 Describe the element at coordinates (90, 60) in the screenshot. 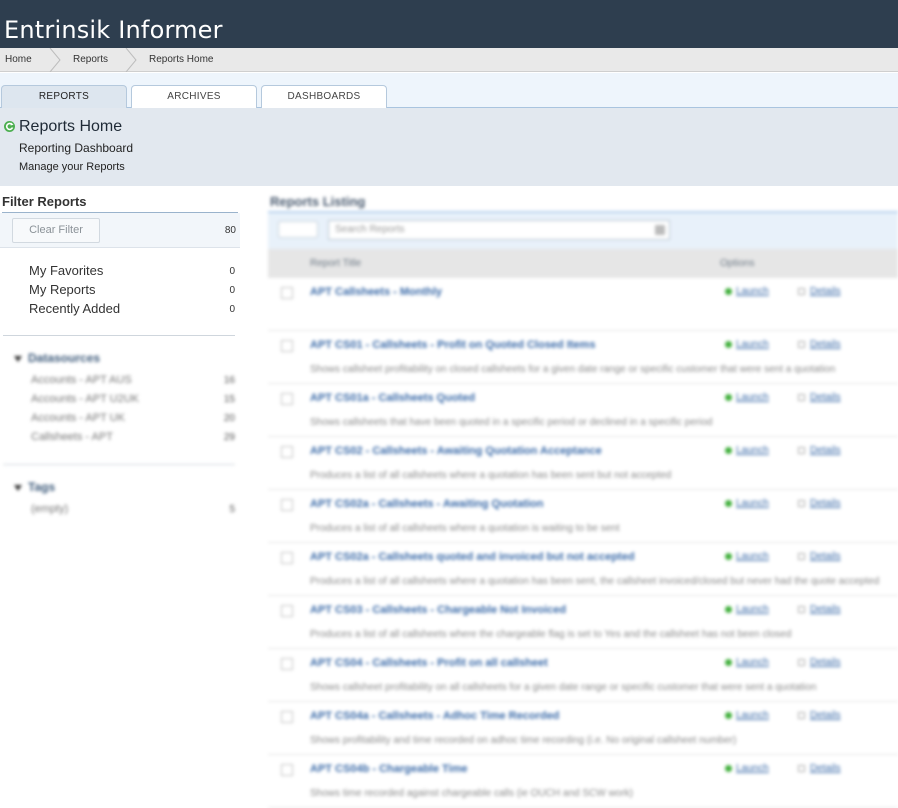

I see `breadcrumb-reports: Reports` at that location.